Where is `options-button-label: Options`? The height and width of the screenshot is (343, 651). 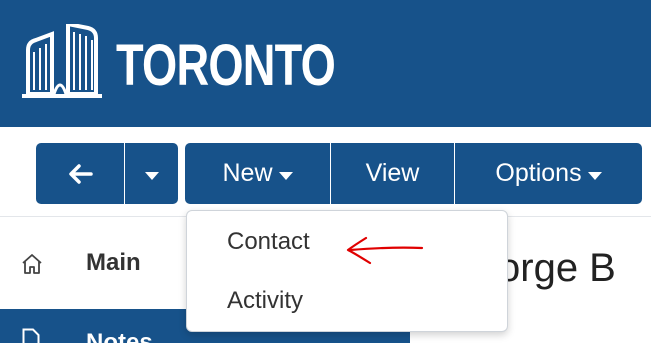 options-button-label: Options is located at coordinates (538, 173).